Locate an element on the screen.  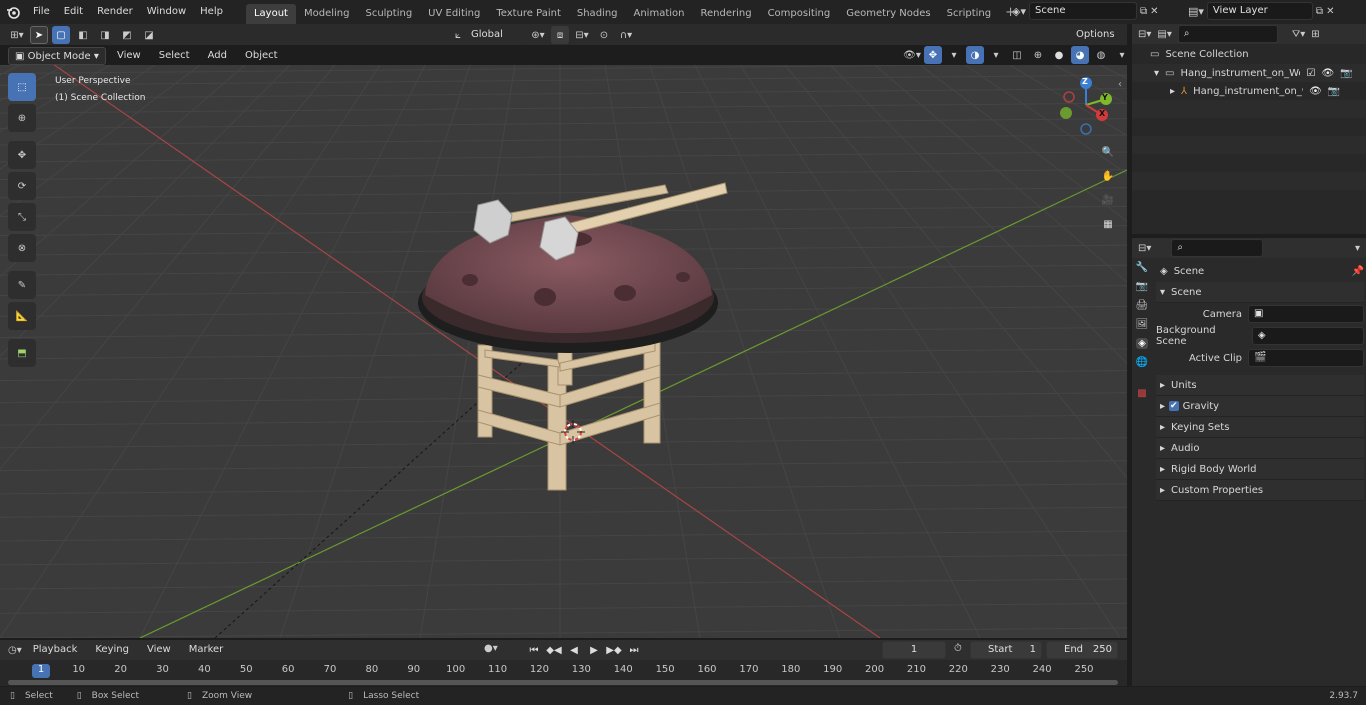
tab-rendering: Rendering is located at coordinates (725, 14).